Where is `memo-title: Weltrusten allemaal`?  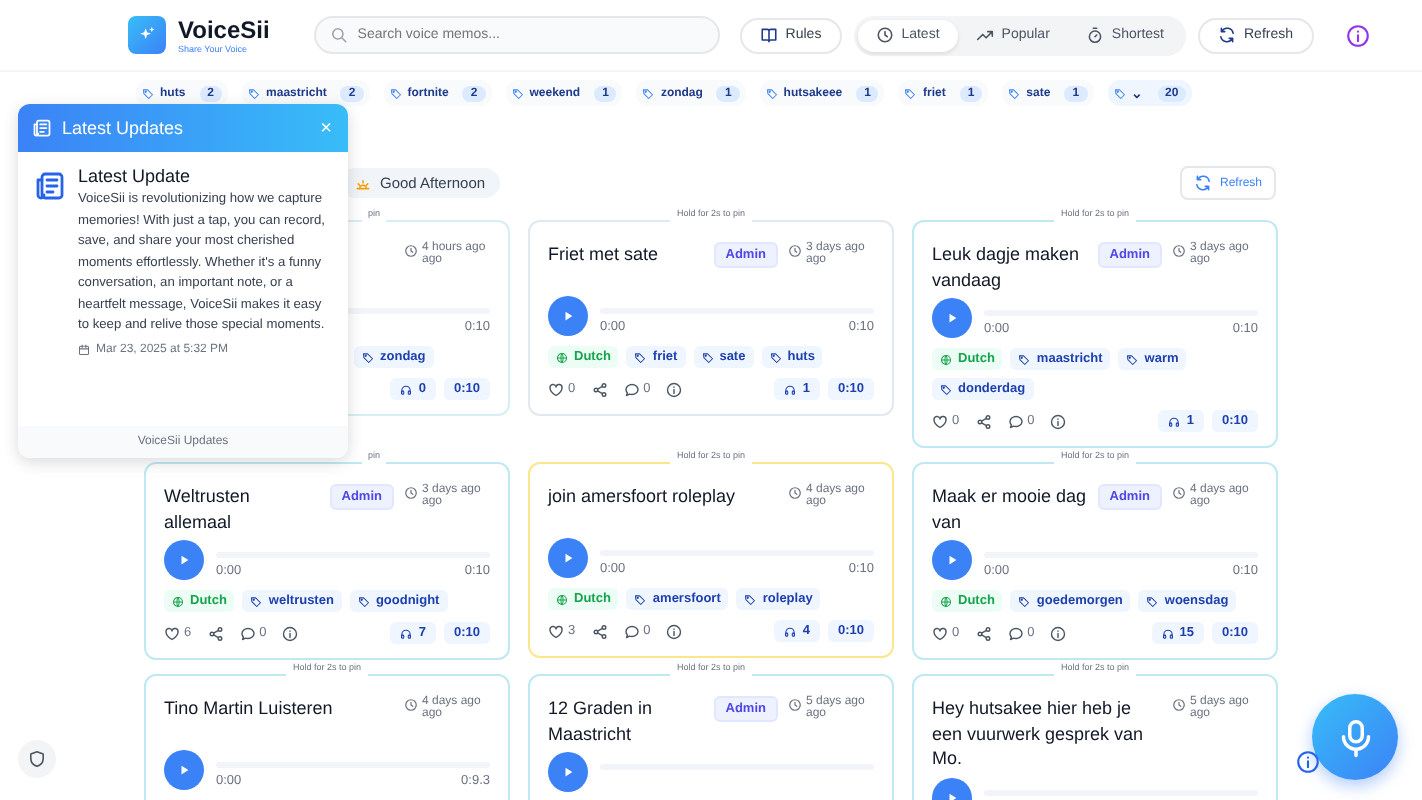
memo-title: Weltrusten allemaal is located at coordinates (208, 509).